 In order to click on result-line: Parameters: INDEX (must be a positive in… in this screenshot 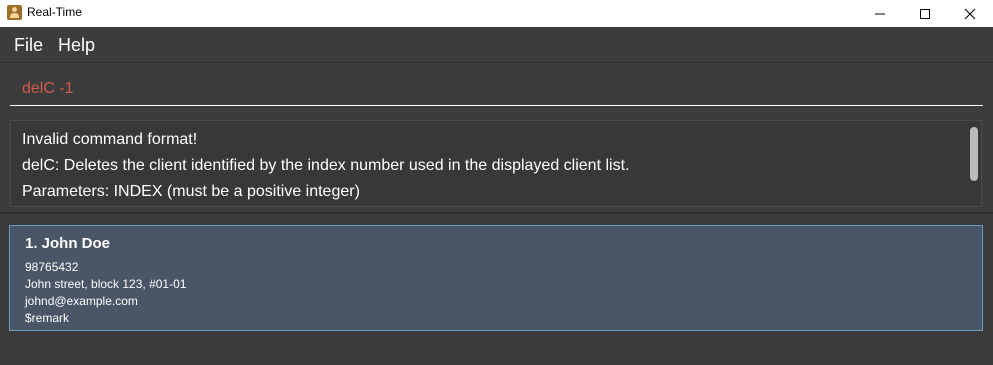, I will do `click(191, 191)`.